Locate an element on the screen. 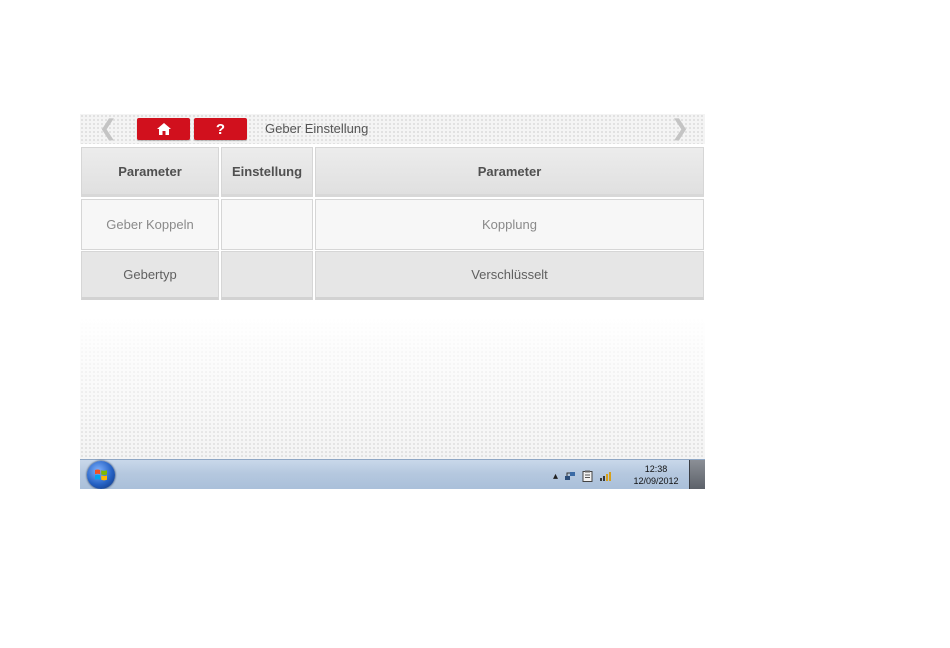 This screenshot has height=648, width=950. help-label: ? is located at coordinates (220, 129).